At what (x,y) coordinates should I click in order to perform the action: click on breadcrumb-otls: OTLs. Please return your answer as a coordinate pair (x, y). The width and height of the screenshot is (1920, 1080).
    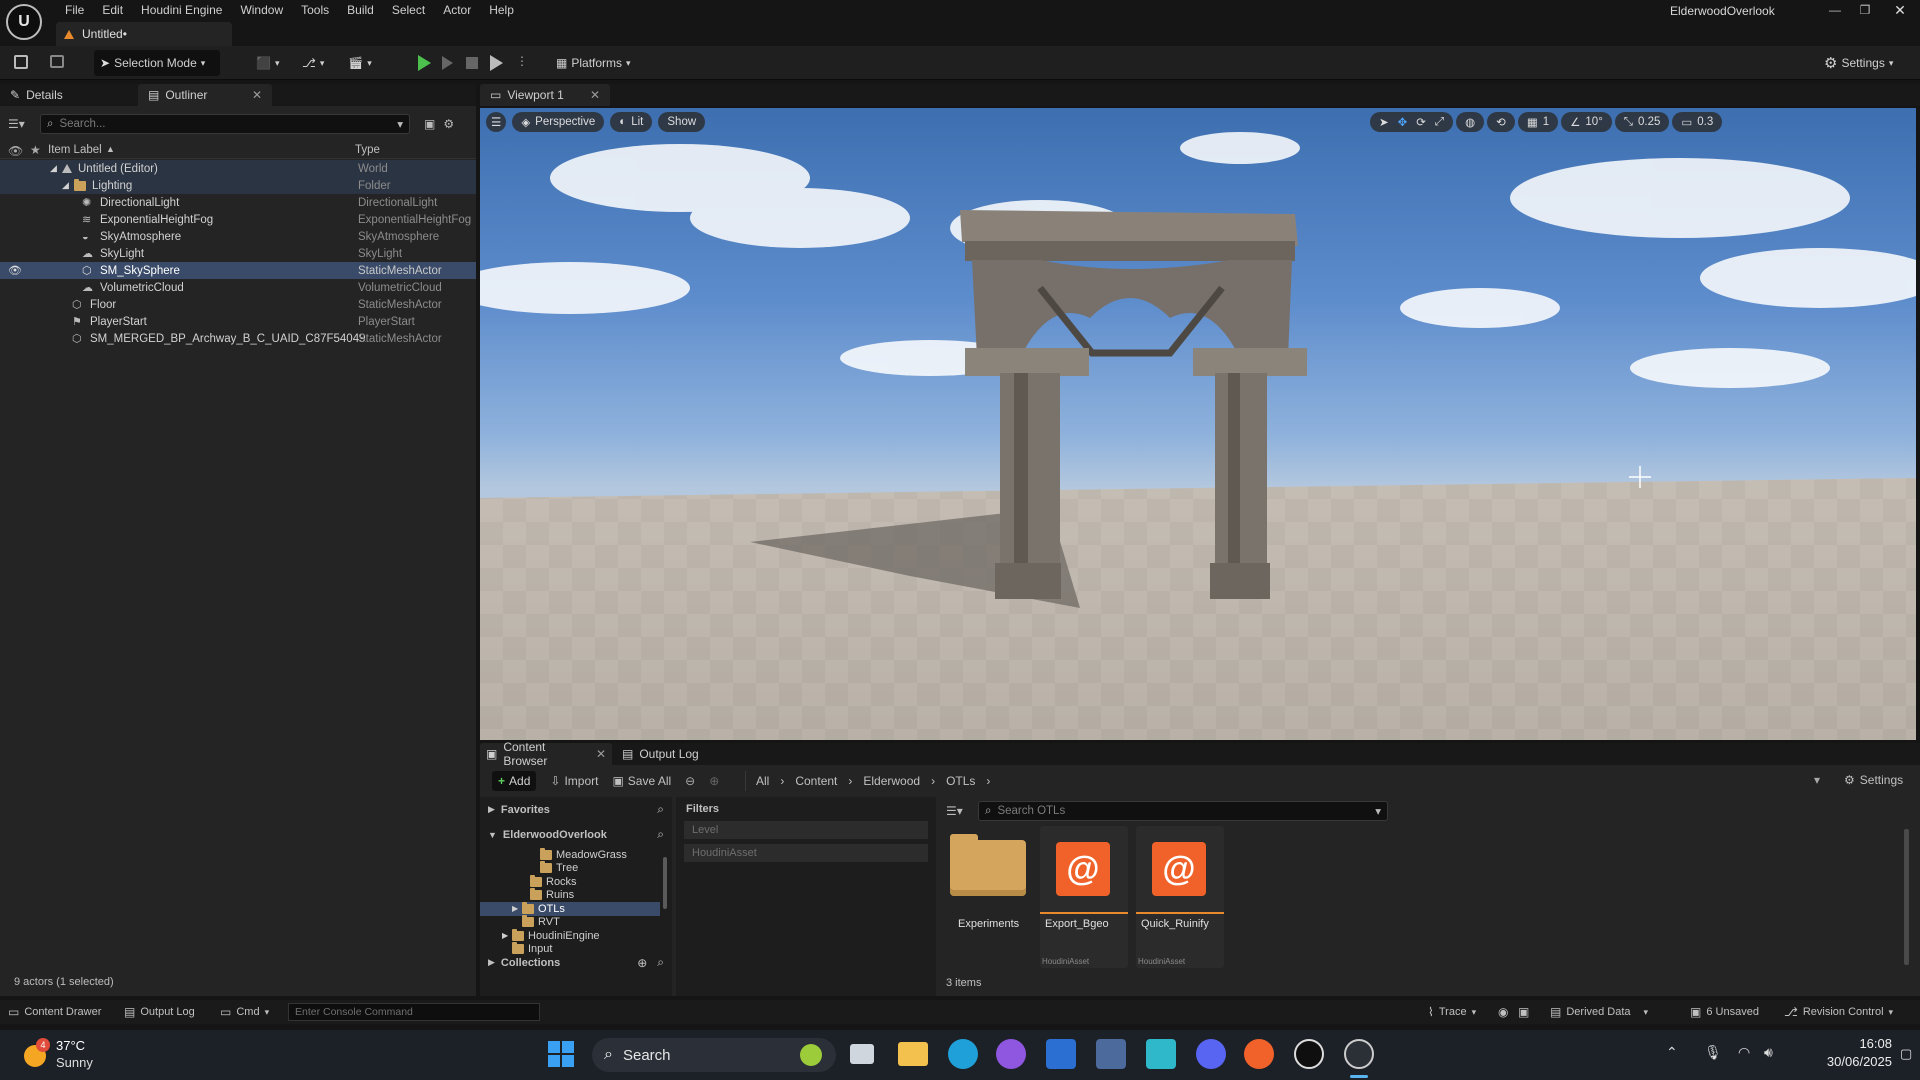
    Looking at the image, I should click on (960, 781).